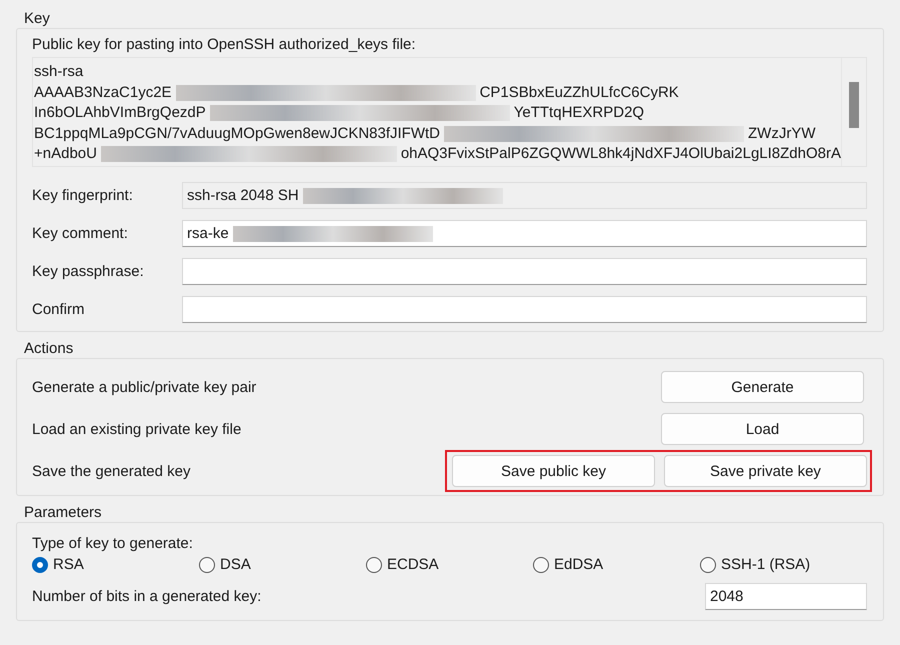 This screenshot has width=900, height=645. I want to click on action-label: Generate a public/private key pair, so click(144, 387).